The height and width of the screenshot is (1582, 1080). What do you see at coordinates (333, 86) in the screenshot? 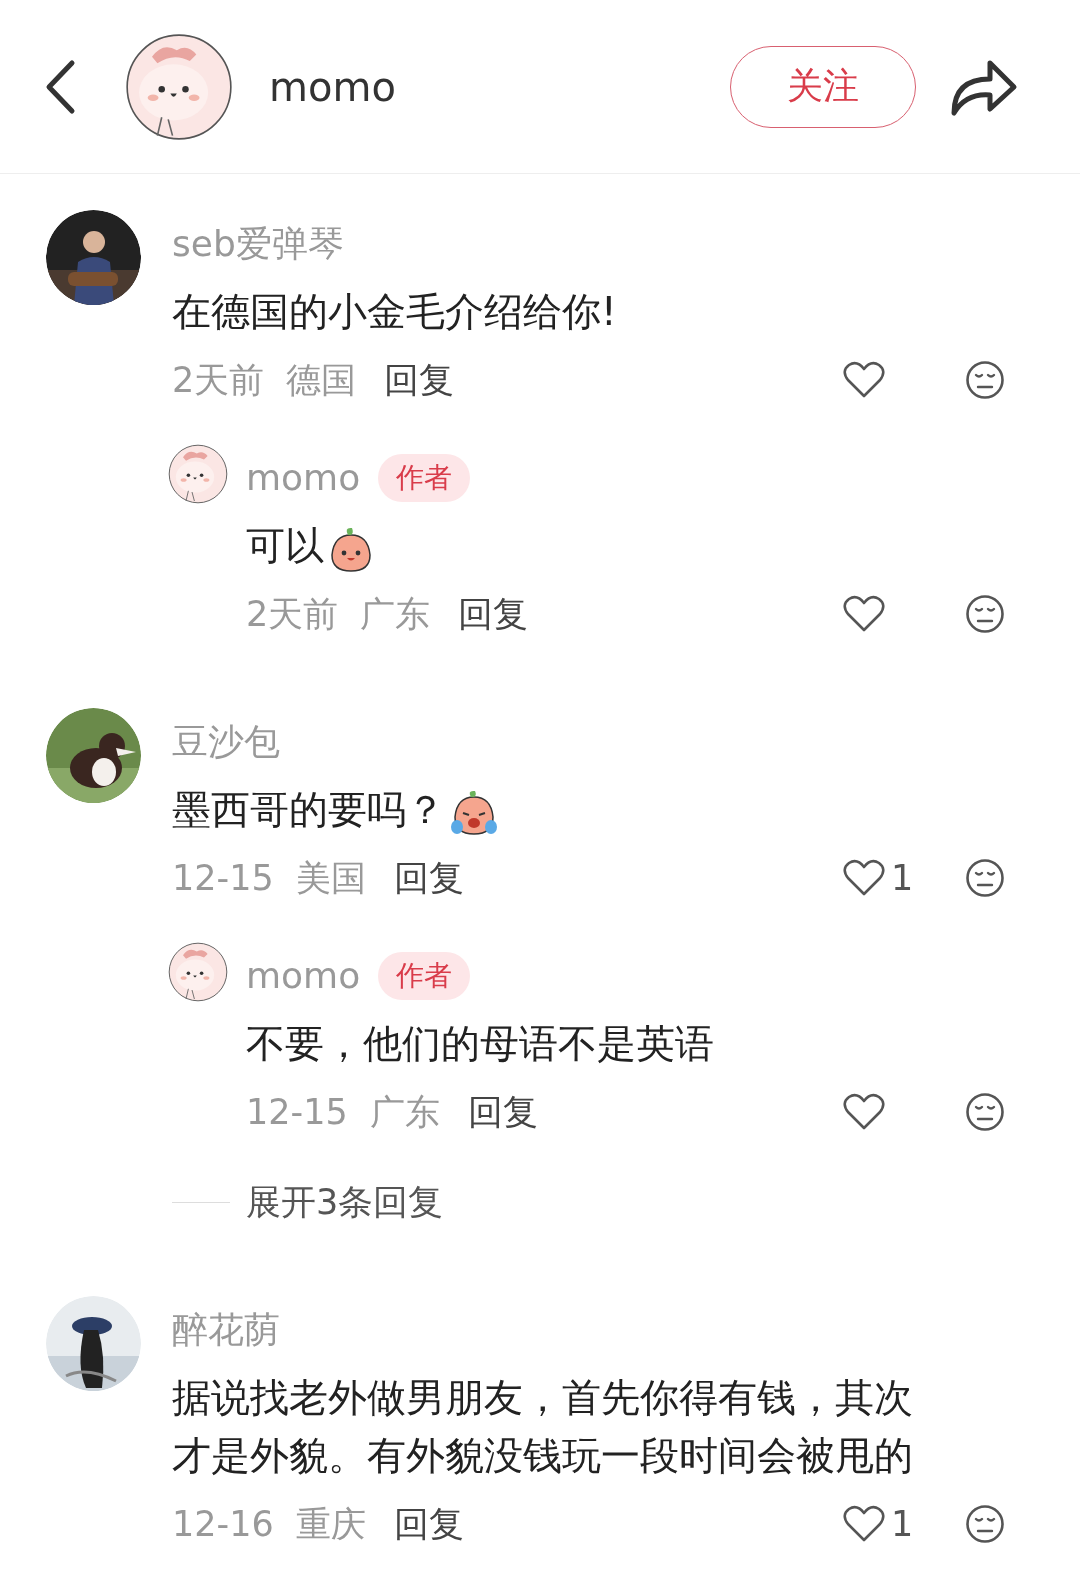
I see `profile-name: momo` at bounding box center [333, 86].